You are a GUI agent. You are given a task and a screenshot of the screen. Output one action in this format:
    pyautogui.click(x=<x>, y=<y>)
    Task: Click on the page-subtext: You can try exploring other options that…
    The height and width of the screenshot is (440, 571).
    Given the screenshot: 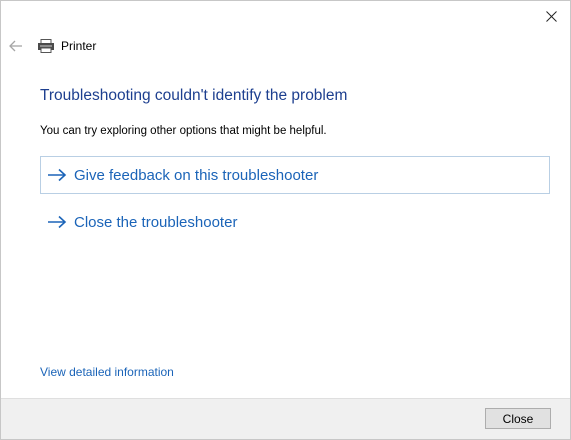 What is the action you would take?
    pyautogui.click(x=183, y=131)
    